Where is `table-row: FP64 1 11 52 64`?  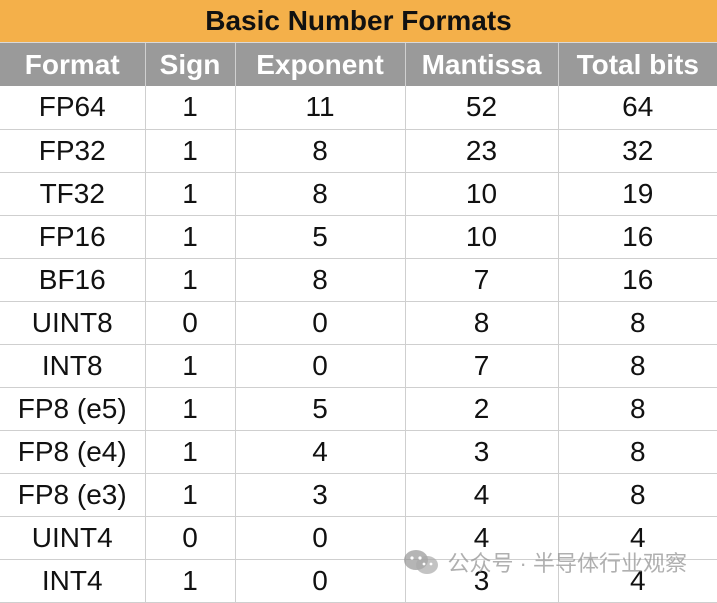 table-row: FP64 1 11 52 64 is located at coordinates (358, 108).